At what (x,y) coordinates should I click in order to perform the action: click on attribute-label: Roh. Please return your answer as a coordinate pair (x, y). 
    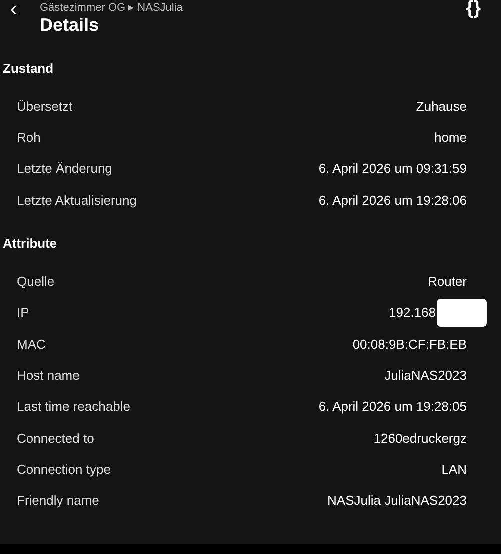
    Looking at the image, I should click on (29, 138).